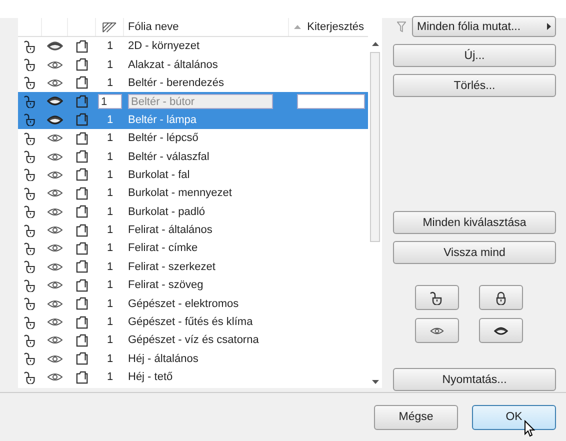 The height and width of the screenshot is (441, 566). Describe the element at coordinates (168, 157) in the screenshot. I see `layer-name: Beltér - válaszfal` at that location.